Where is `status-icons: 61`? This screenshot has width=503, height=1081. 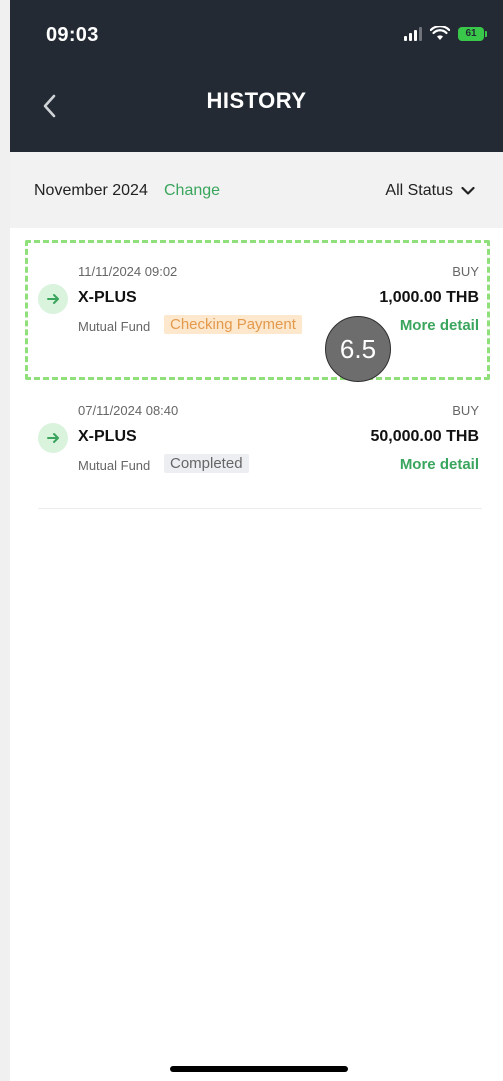
status-icons: 61 is located at coordinates (445, 33).